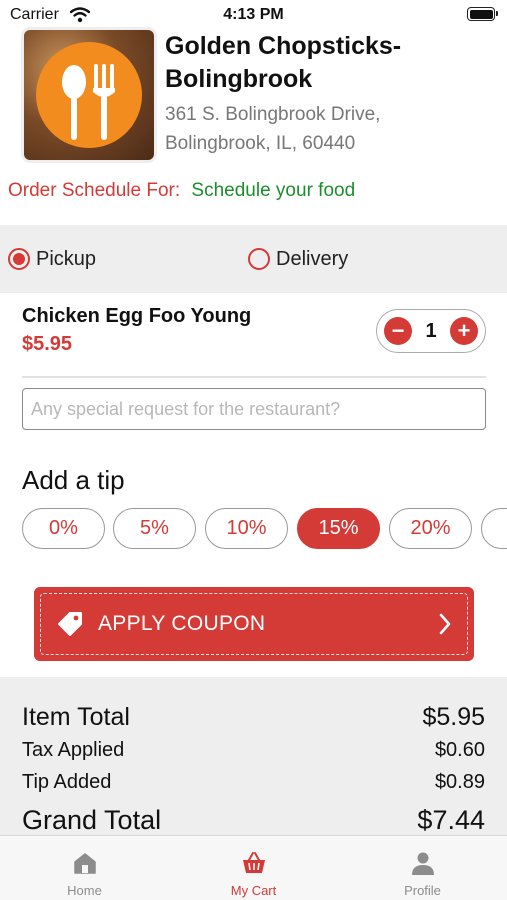 The height and width of the screenshot is (900, 507). What do you see at coordinates (73, 750) in the screenshot?
I see `tax-label: Tax Applied` at bounding box center [73, 750].